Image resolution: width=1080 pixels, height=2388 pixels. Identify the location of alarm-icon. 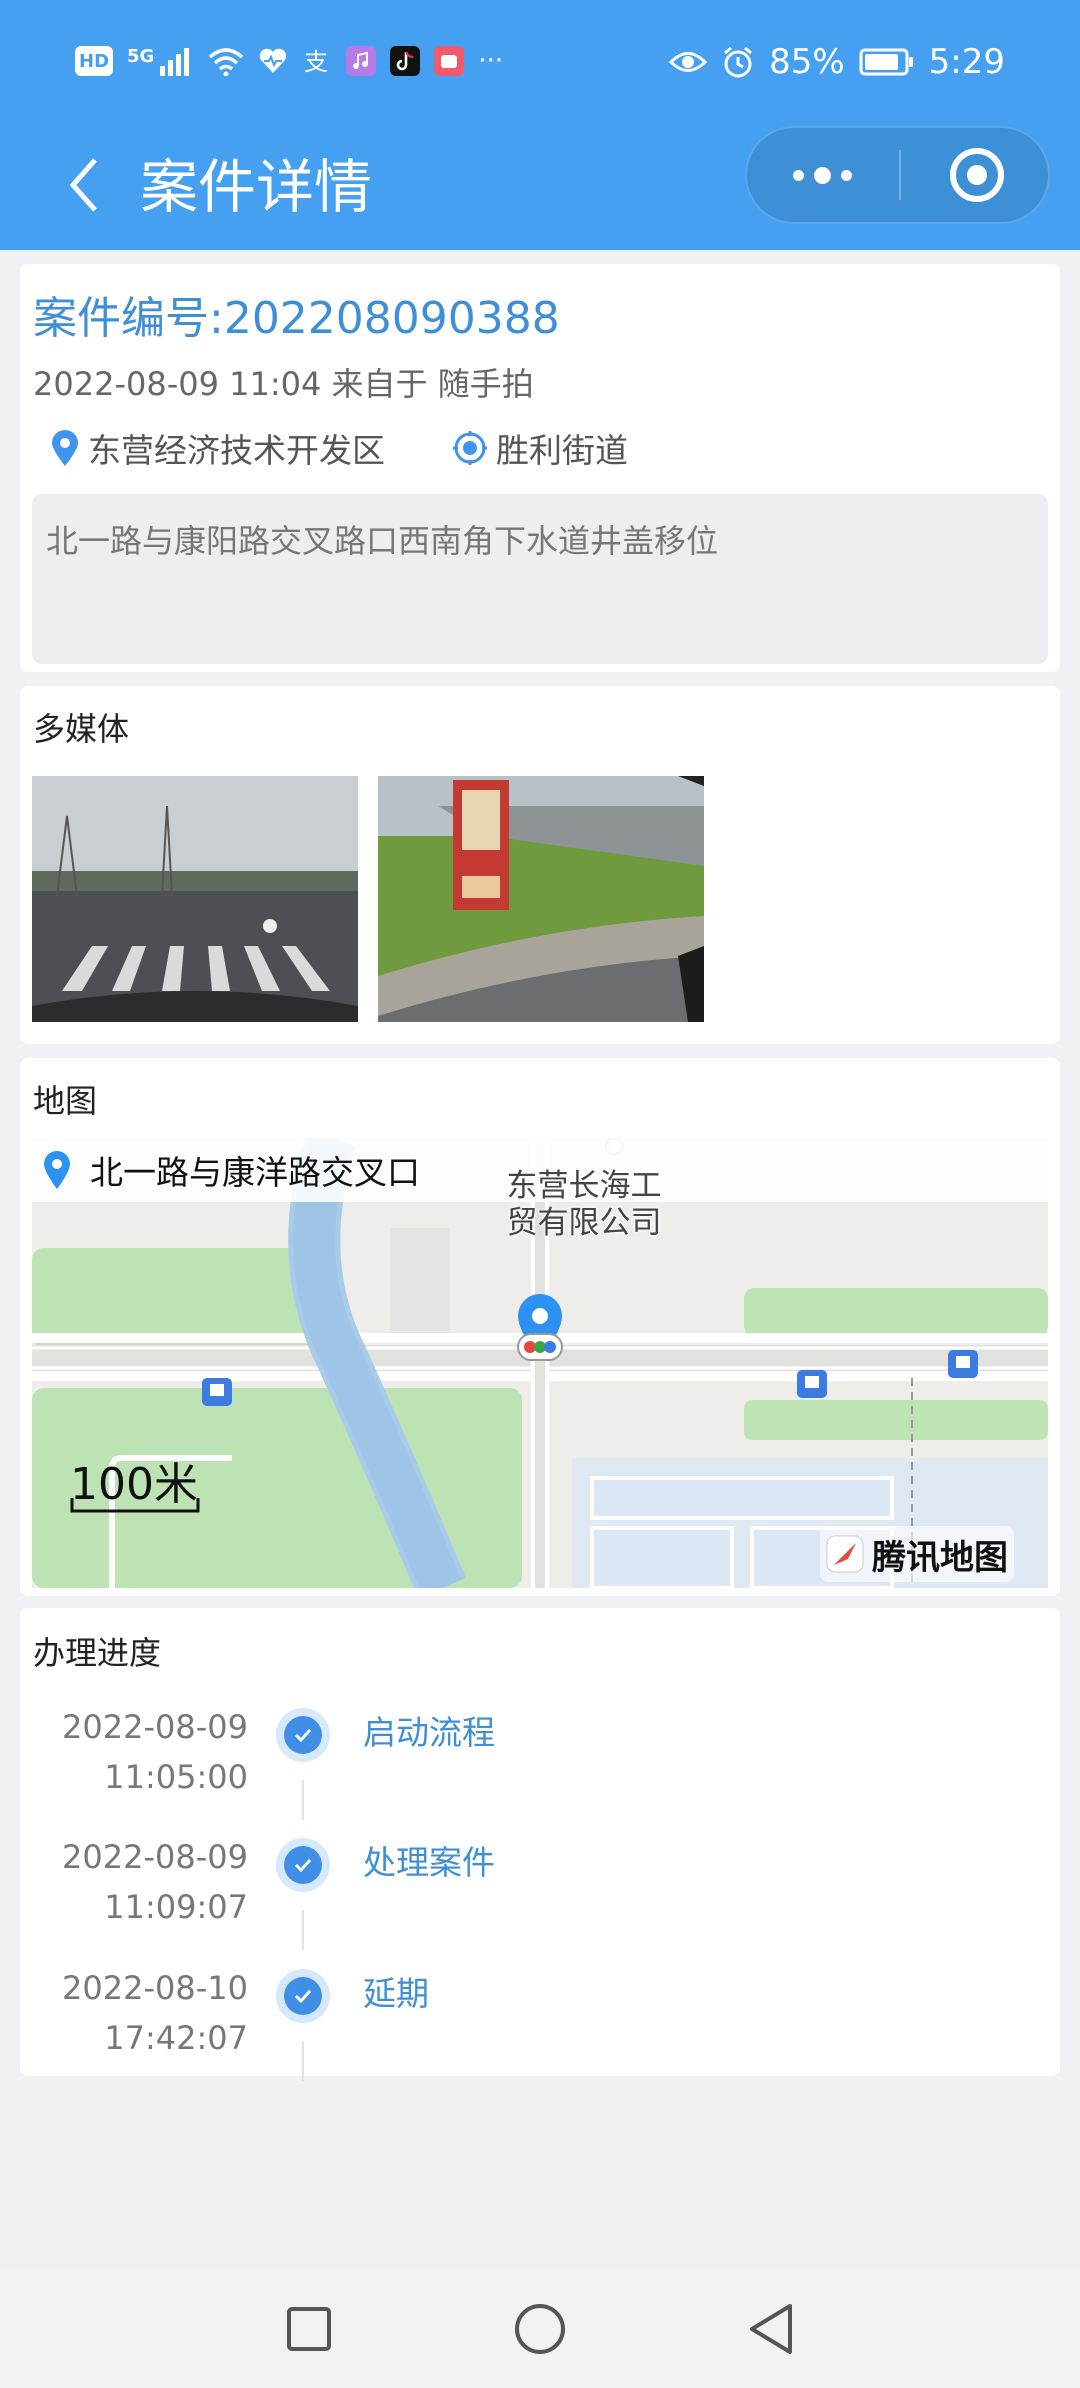
(738, 62).